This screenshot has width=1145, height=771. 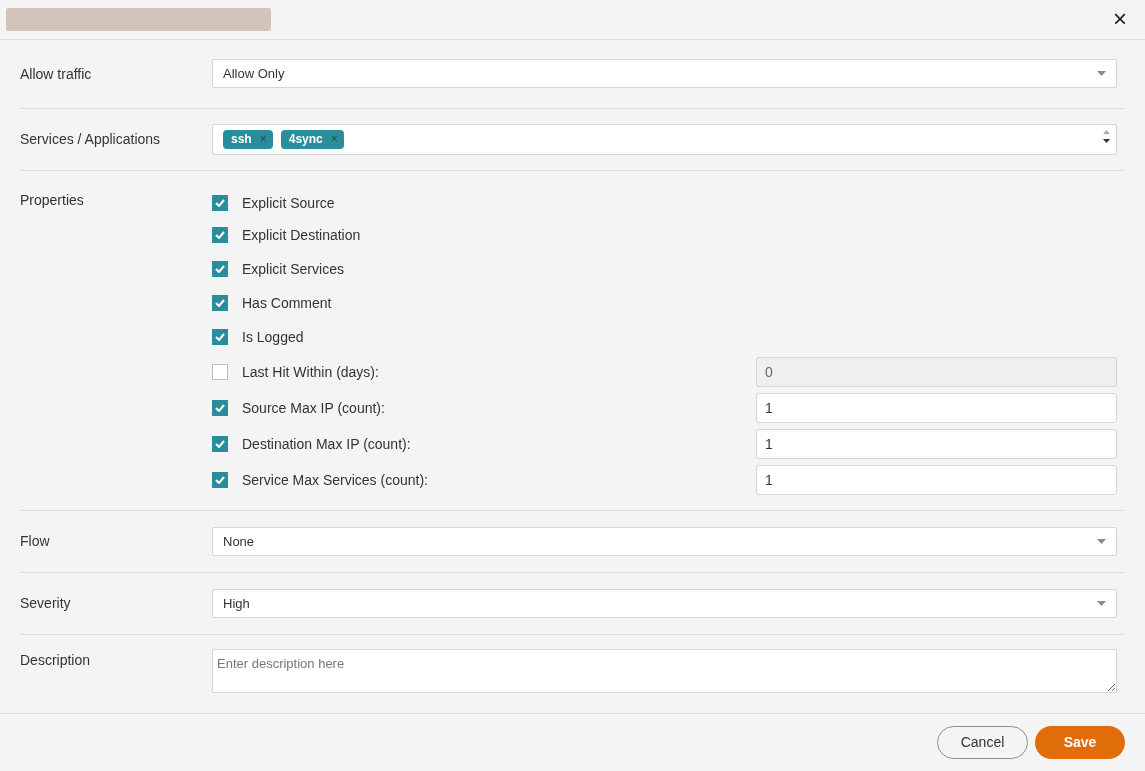 What do you see at coordinates (664, 541) in the screenshot?
I see `dropdown: None` at bounding box center [664, 541].